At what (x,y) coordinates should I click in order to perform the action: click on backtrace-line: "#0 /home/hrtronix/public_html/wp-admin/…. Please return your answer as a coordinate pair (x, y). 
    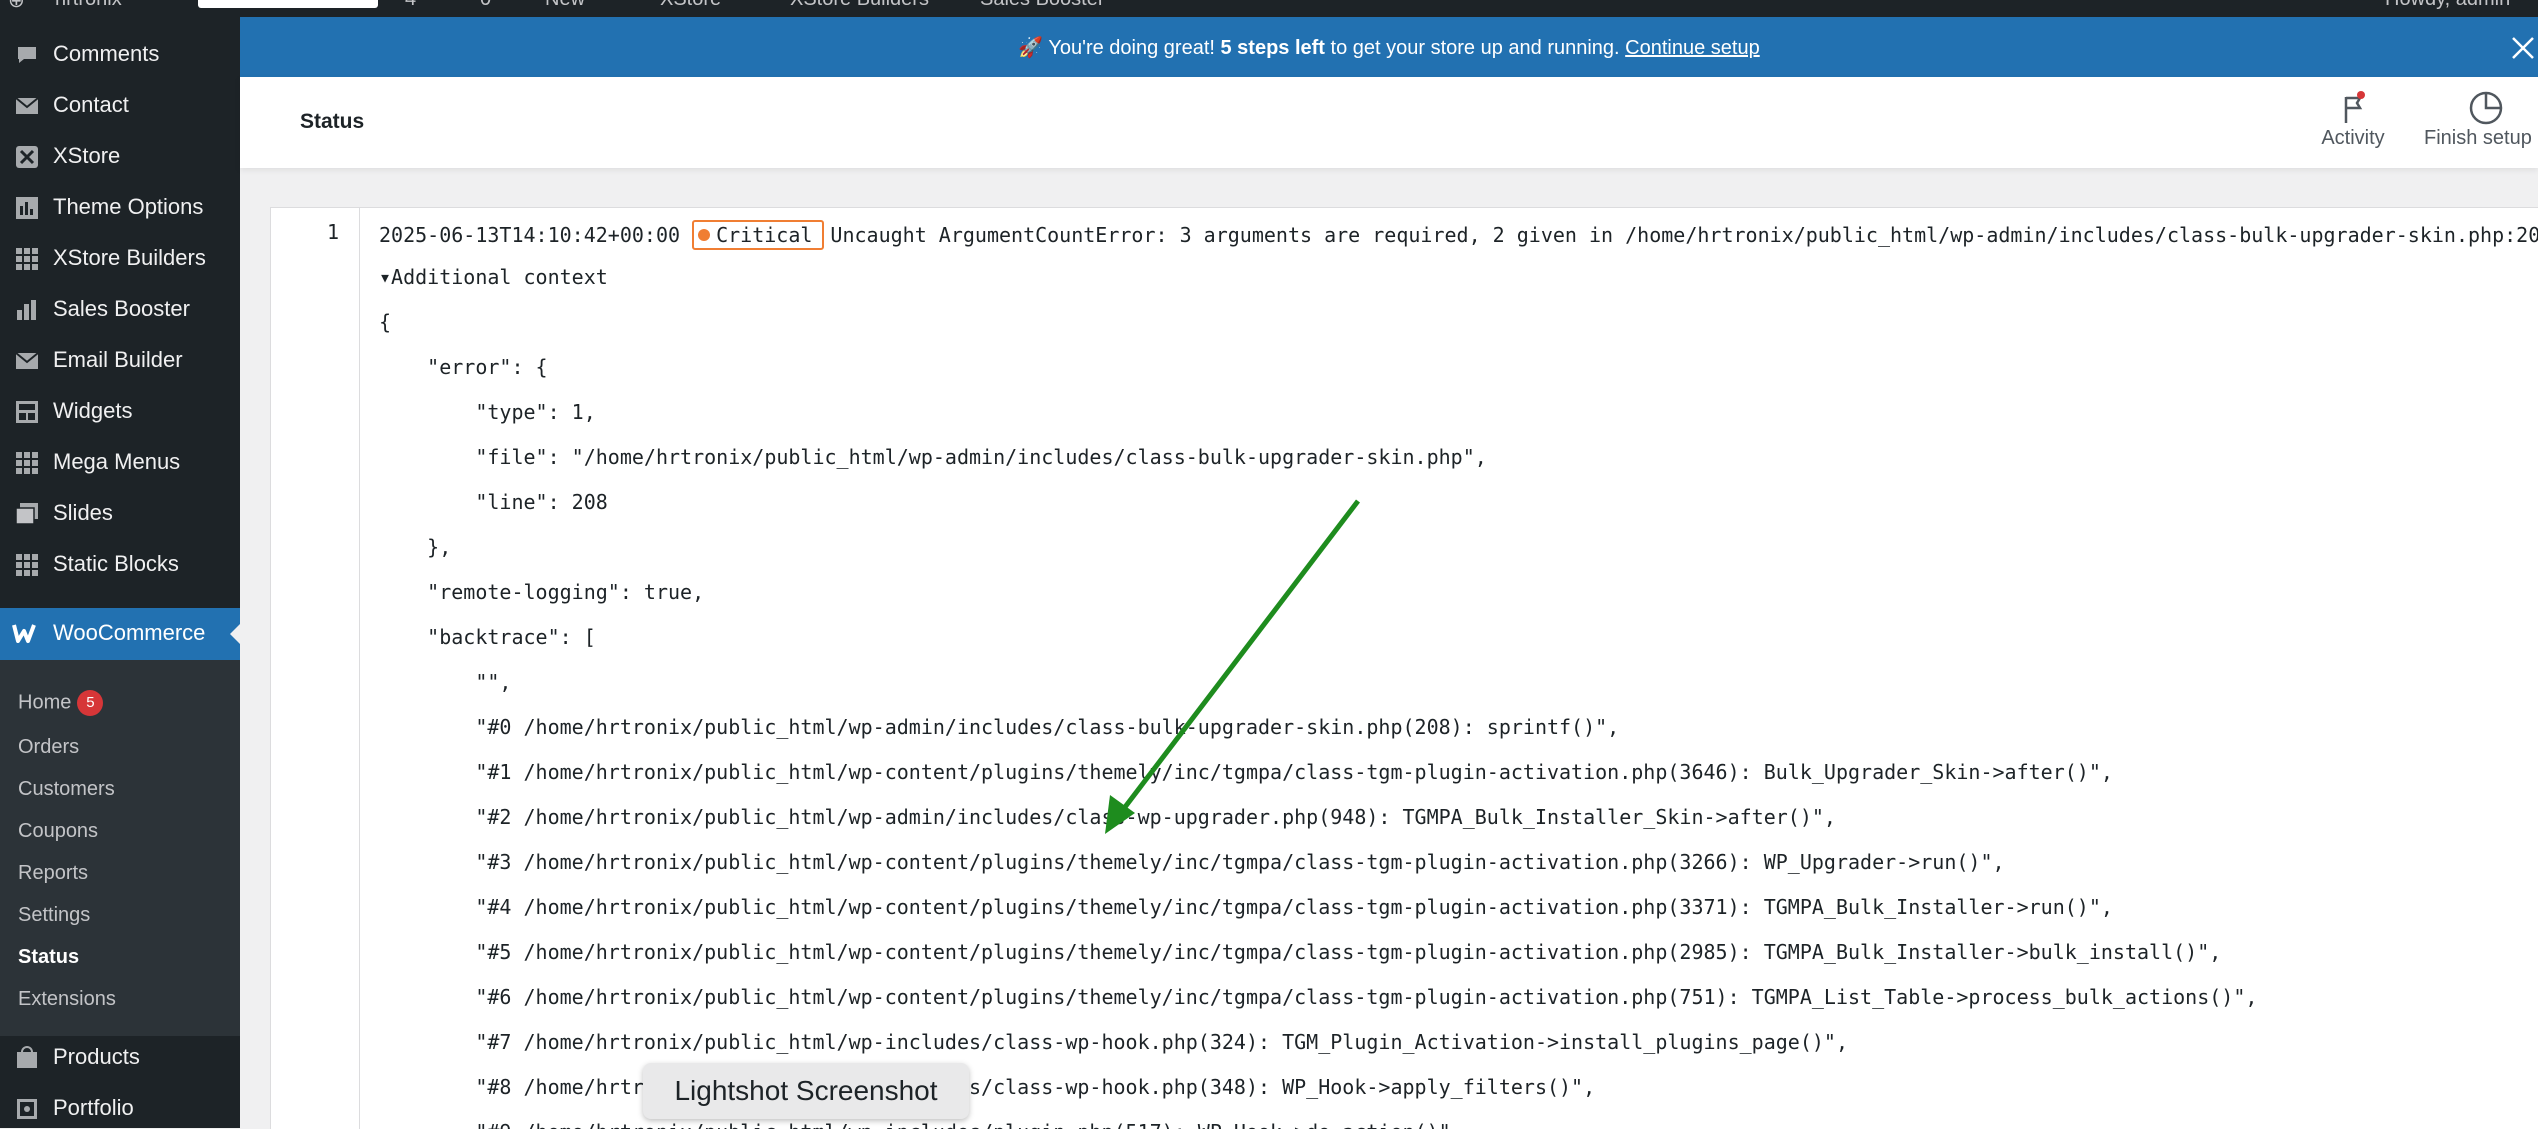
    Looking at the image, I should click on (999, 727).